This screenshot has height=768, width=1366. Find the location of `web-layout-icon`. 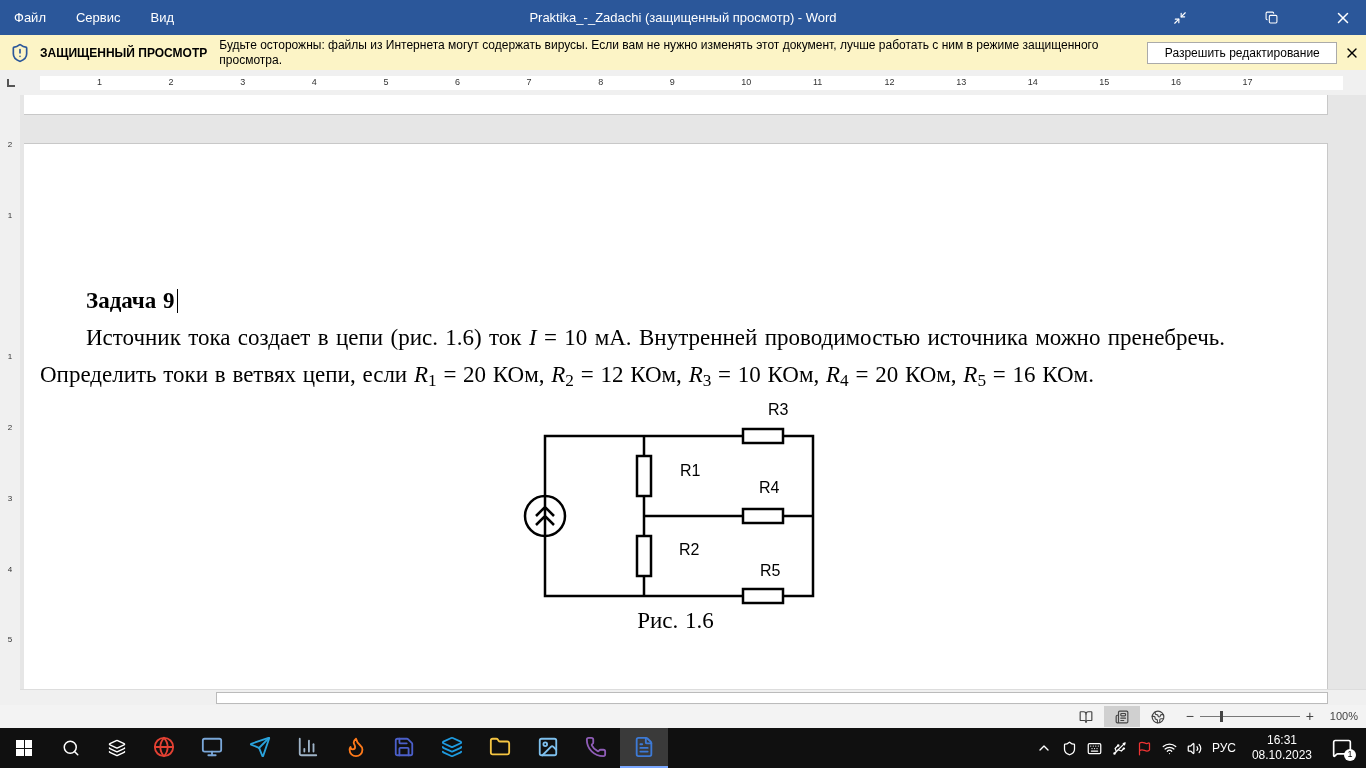

web-layout-icon is located at coordinates (1157, 716).